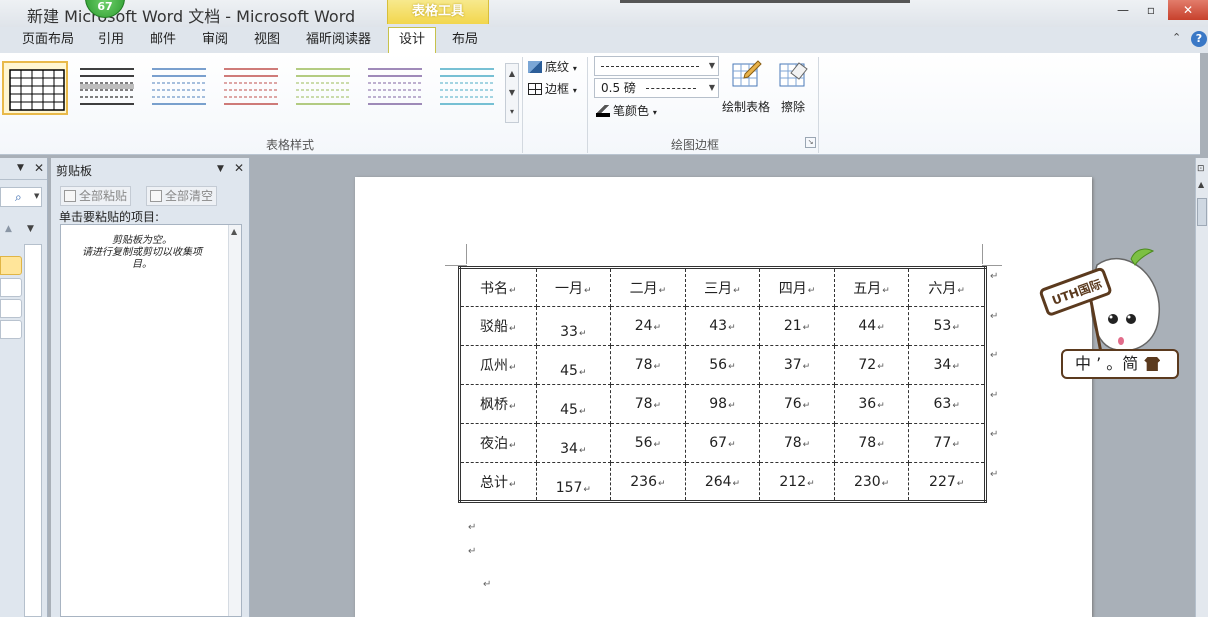  What do you see at coordinates (648, 287) in the screenshot?
I see `table-cell: 二月↵` at bounding box center [648, 287].